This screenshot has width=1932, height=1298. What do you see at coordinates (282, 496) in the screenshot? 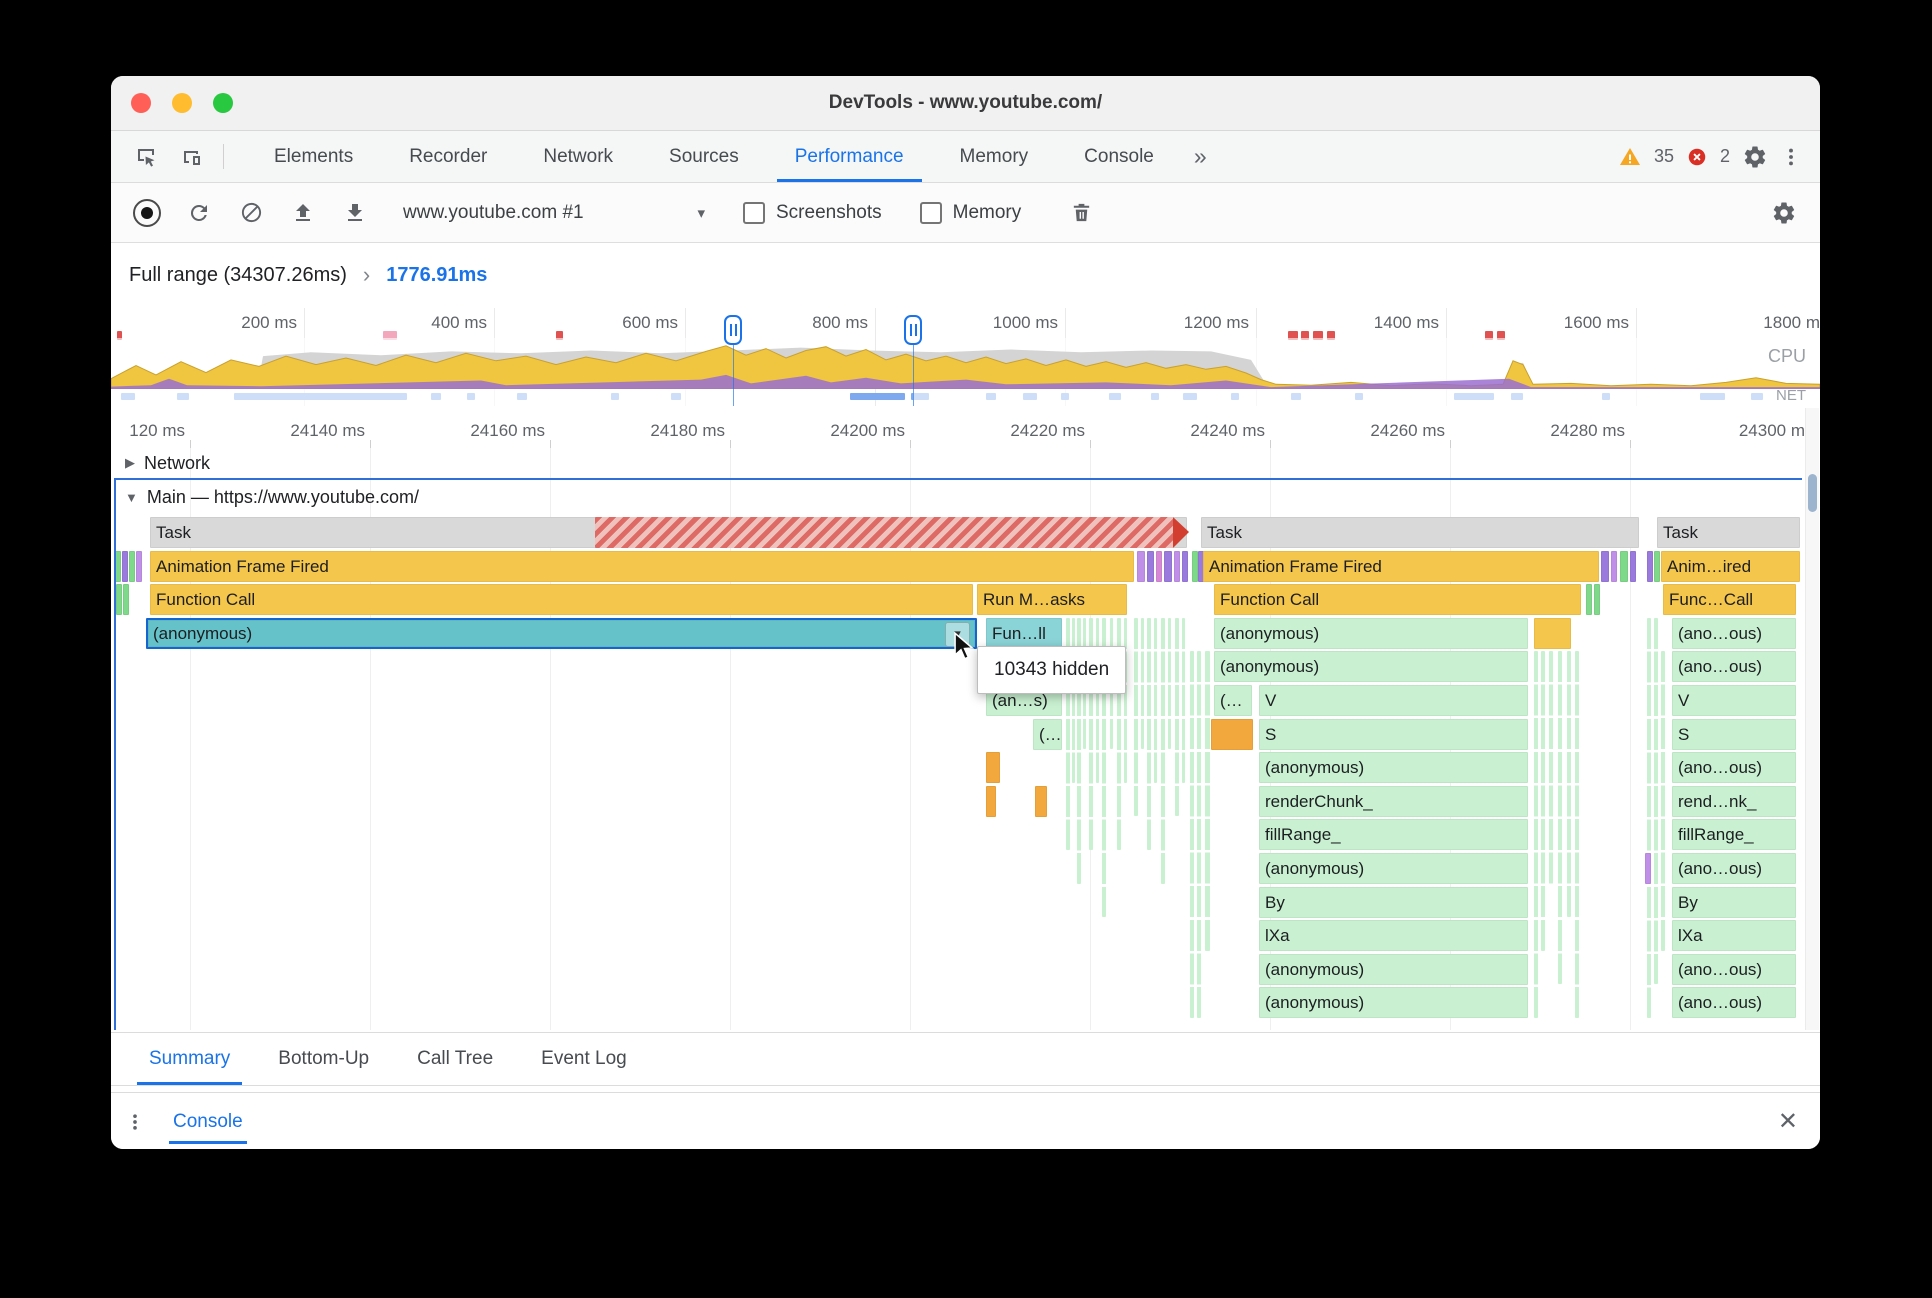
I see `main-track-label: Main — https://www.youtube.com/` at bounding box center [282, 496].